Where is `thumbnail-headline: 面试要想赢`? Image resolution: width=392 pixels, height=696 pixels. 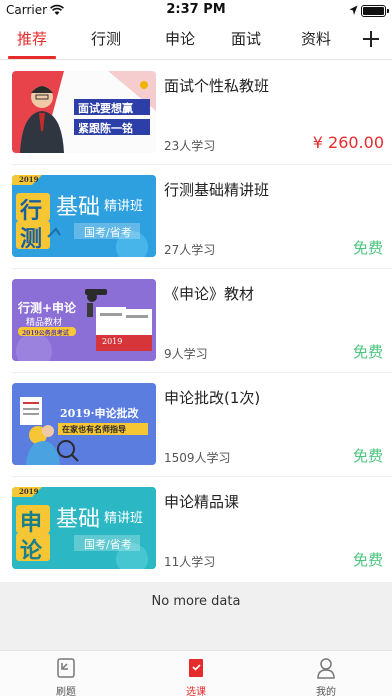 thumbnail-headline: 面试要想赢 is located at coordinates (105, 108).